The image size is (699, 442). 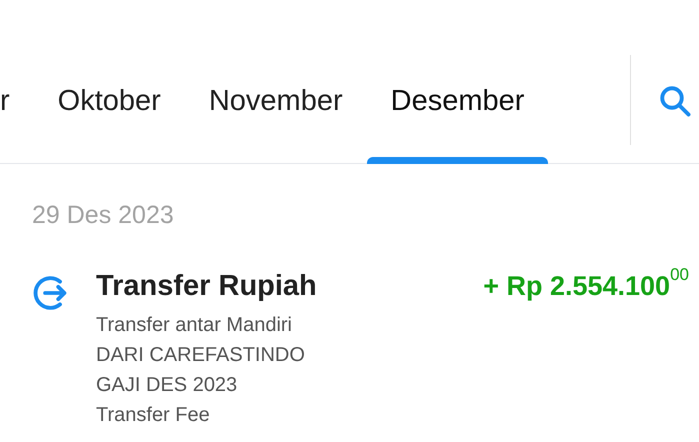 What do you see at coordinates (586, 285) in the screenshot?
I see `transaction-amount: + Rp 2.554.100$^{00}$` at bounding box center [586, 285].